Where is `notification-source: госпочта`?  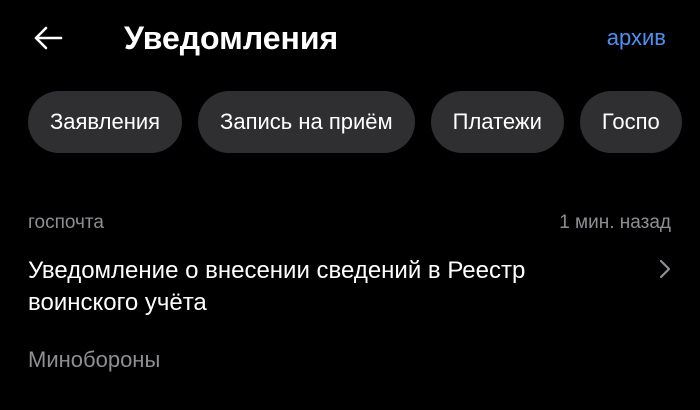 notification-source: госпочта is located at coordinates (66, 222).